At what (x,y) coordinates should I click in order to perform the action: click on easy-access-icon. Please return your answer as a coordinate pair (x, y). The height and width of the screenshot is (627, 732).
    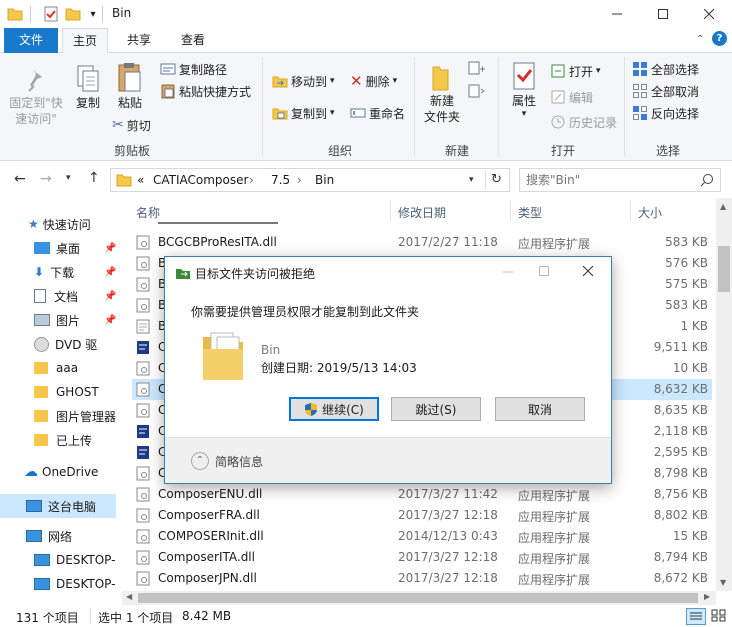
    Looking at the image, I should click on (477, 92).